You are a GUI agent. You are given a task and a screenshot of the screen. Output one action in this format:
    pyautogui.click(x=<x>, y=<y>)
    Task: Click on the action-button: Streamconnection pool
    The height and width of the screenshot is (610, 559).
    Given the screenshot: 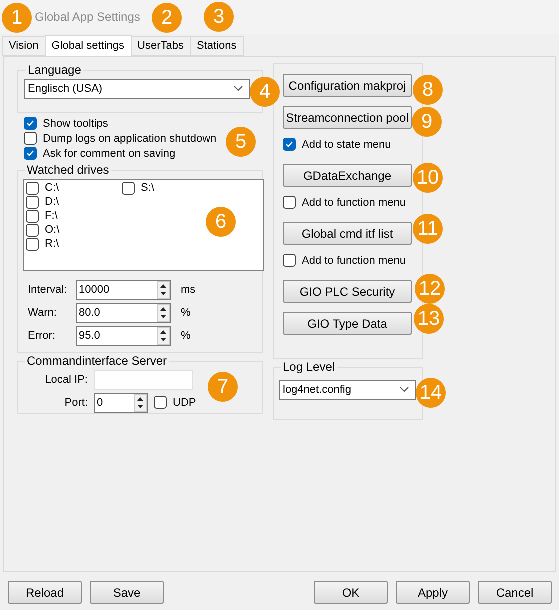 What is the action you would take?
    pyautogui.click(x=347, y=117)
    